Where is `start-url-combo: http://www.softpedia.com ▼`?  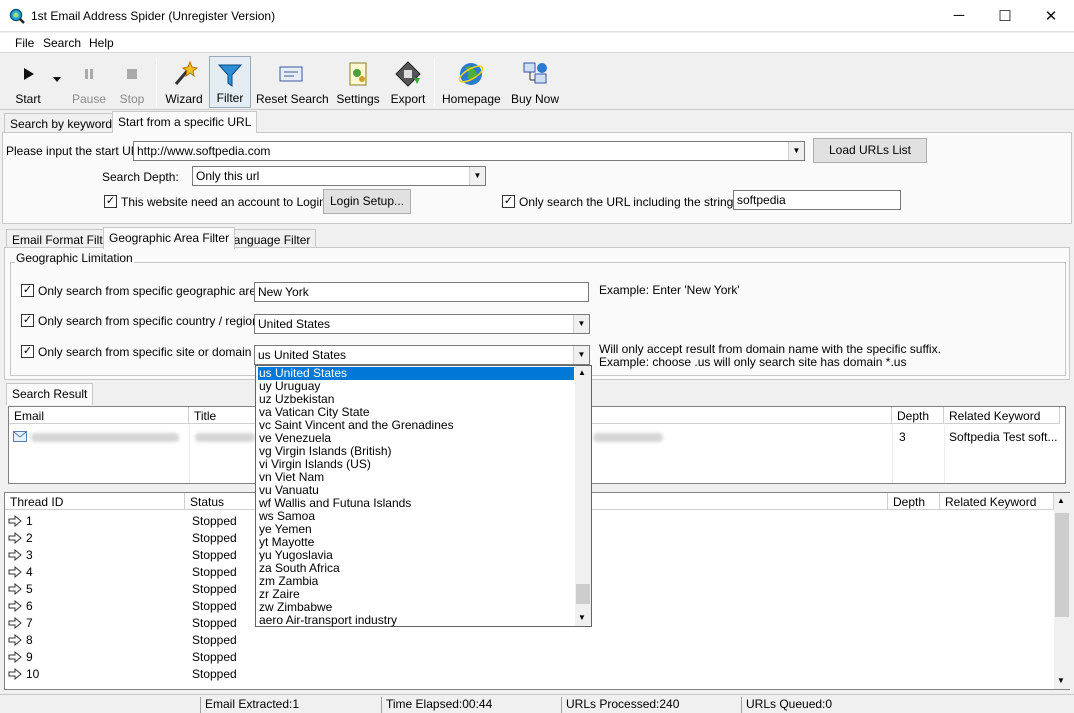 start-url-combo: http://www.softpedia.com ▼ is located at coordinates (469, 151).